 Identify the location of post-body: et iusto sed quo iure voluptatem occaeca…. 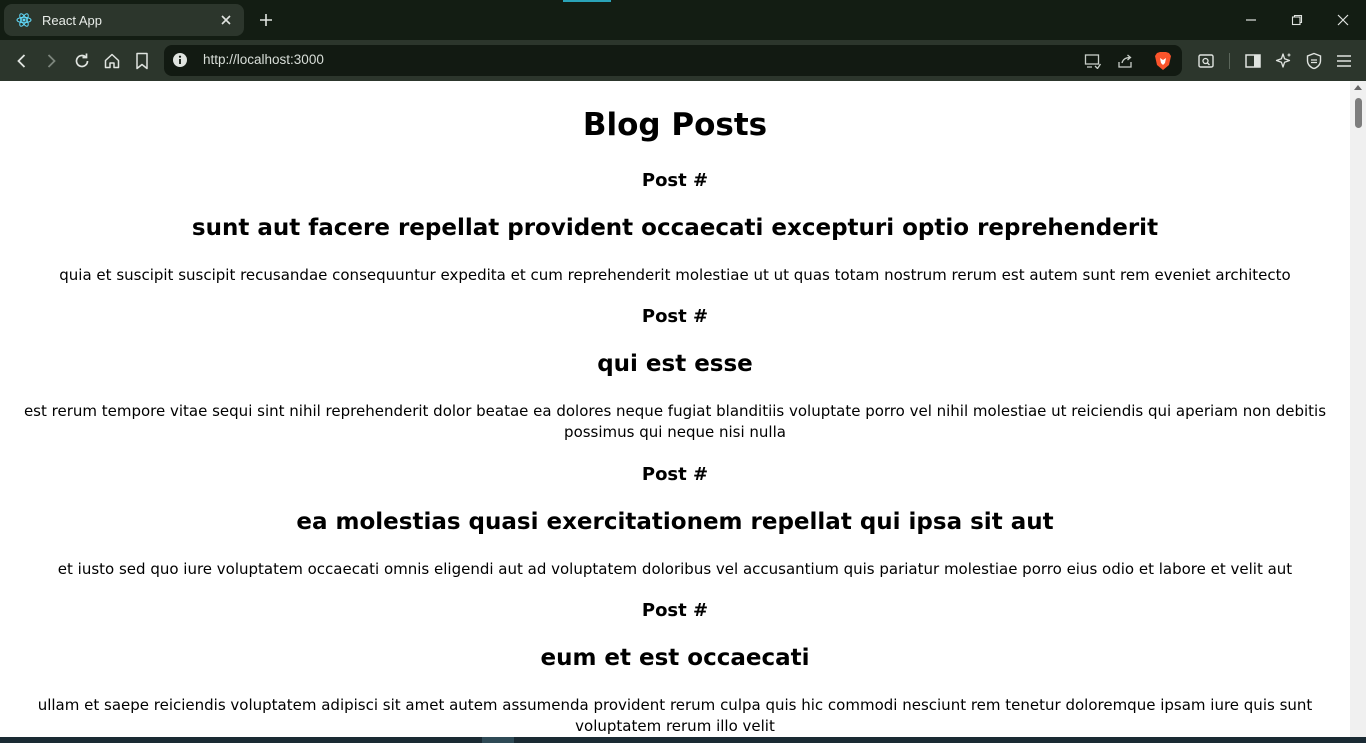
(675, 569).